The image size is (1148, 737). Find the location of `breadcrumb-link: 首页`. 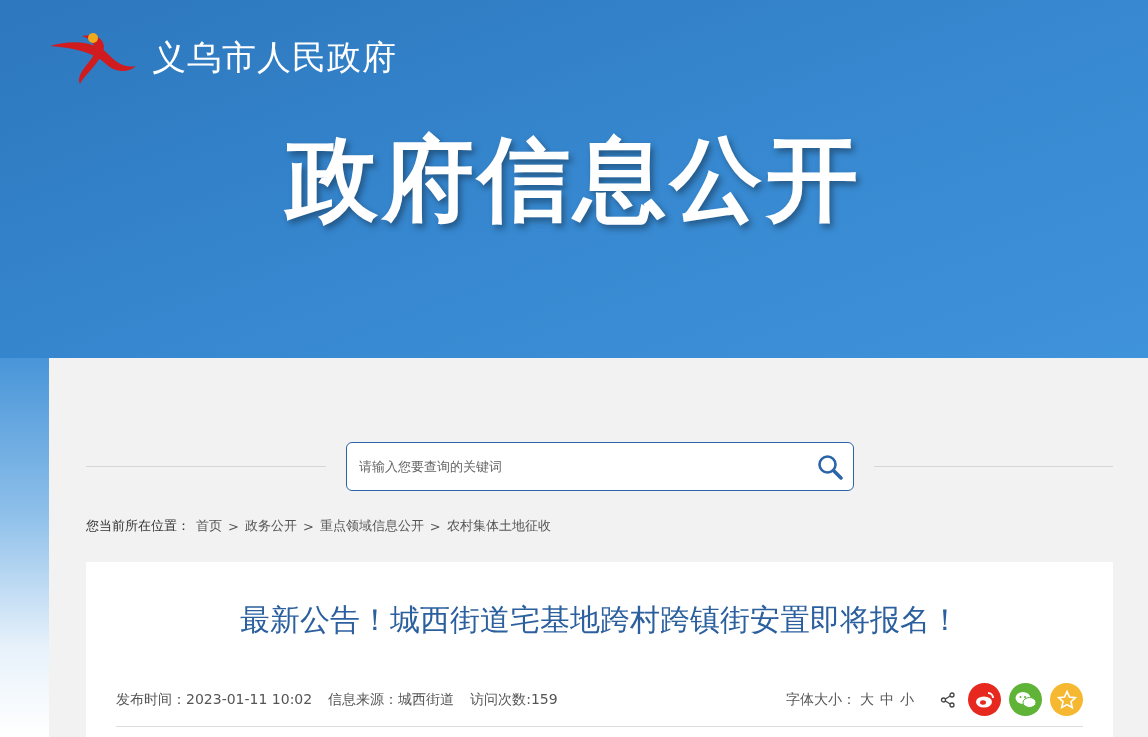

breadcrumb-link: 首页 is located at coordinates (209, 526).